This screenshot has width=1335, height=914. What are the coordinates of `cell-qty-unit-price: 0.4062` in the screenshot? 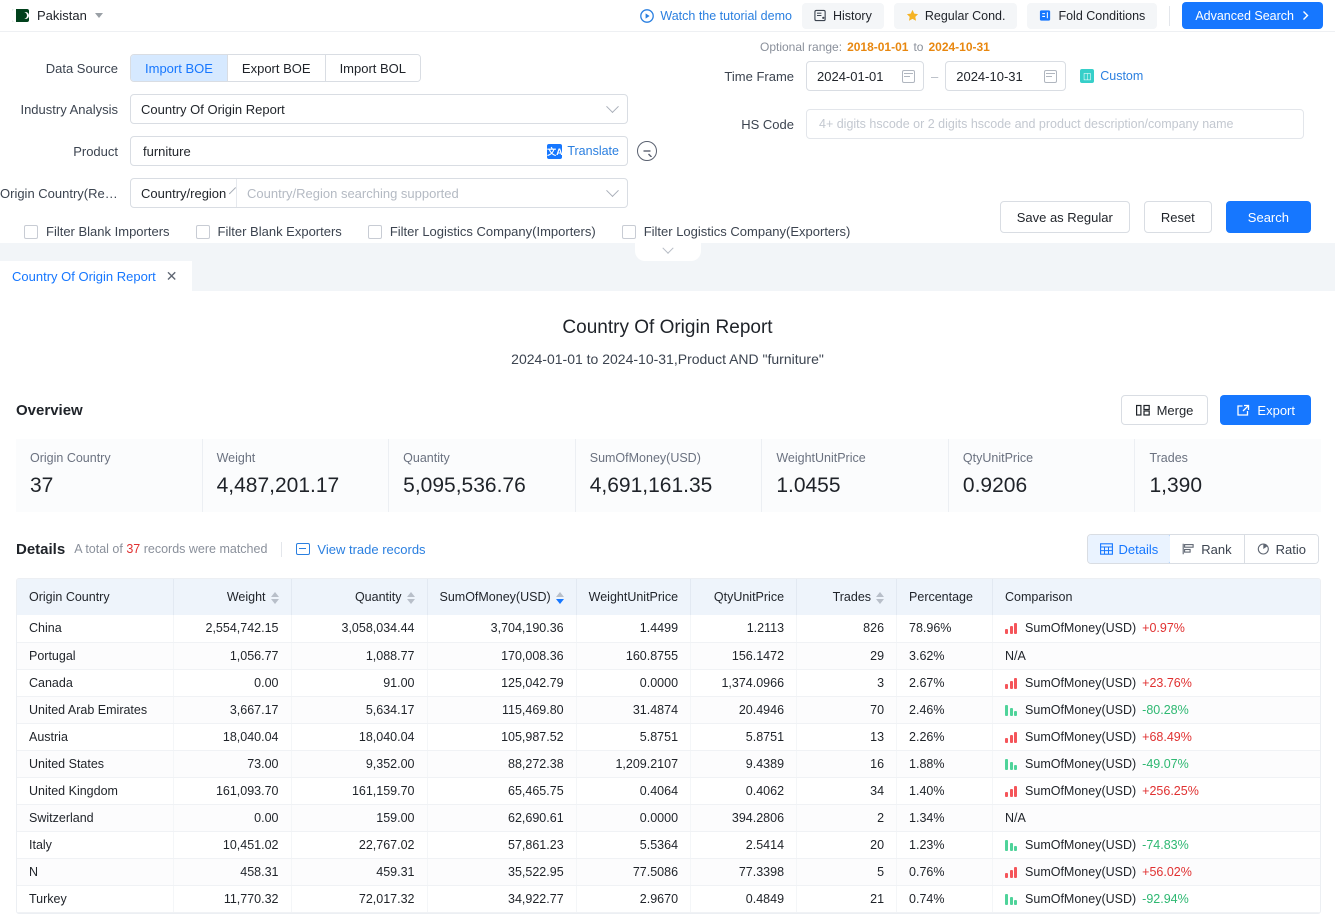 It's located at (744, 791).